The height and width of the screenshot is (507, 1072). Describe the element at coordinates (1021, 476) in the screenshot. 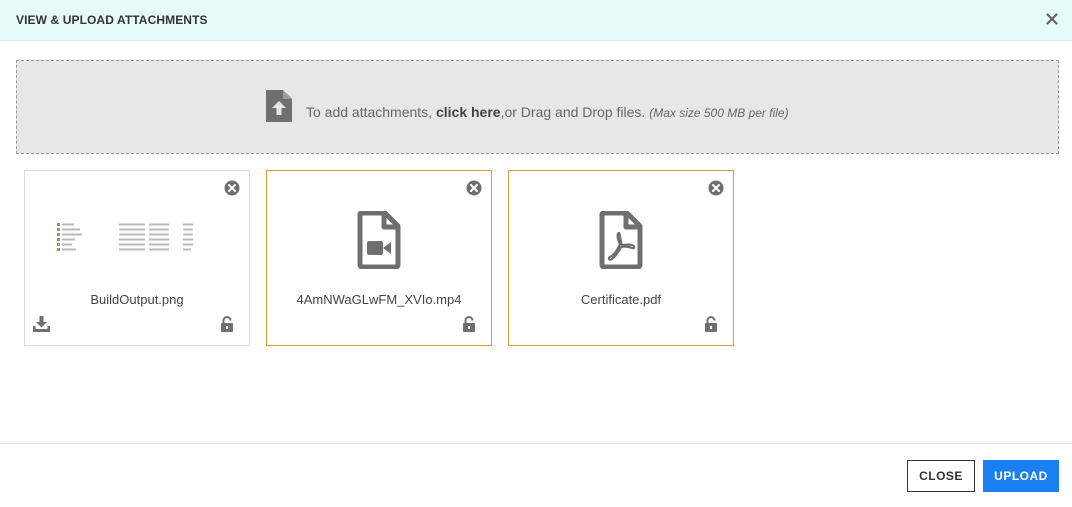

I see `upload-button: UPLOAD` at that location.